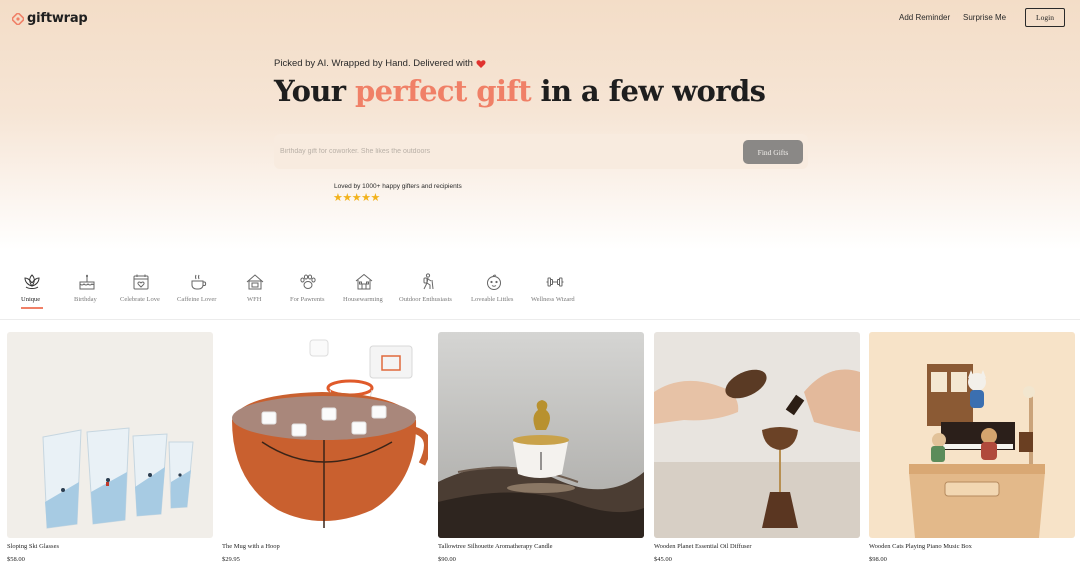 The image size is (1080, 575). I want to click on active-tab-indicator, so click(32, 308).